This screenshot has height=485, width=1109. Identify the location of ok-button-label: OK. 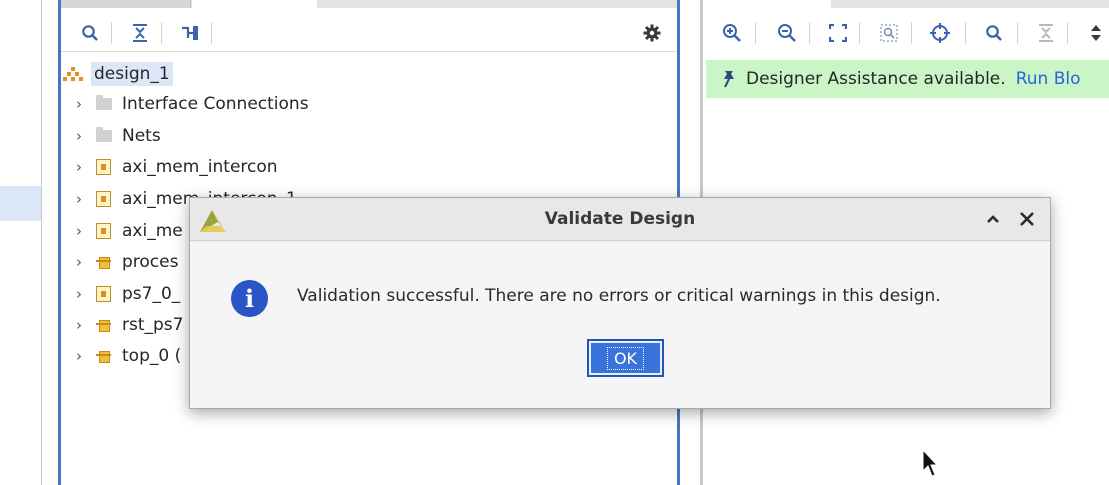
(625, 358).